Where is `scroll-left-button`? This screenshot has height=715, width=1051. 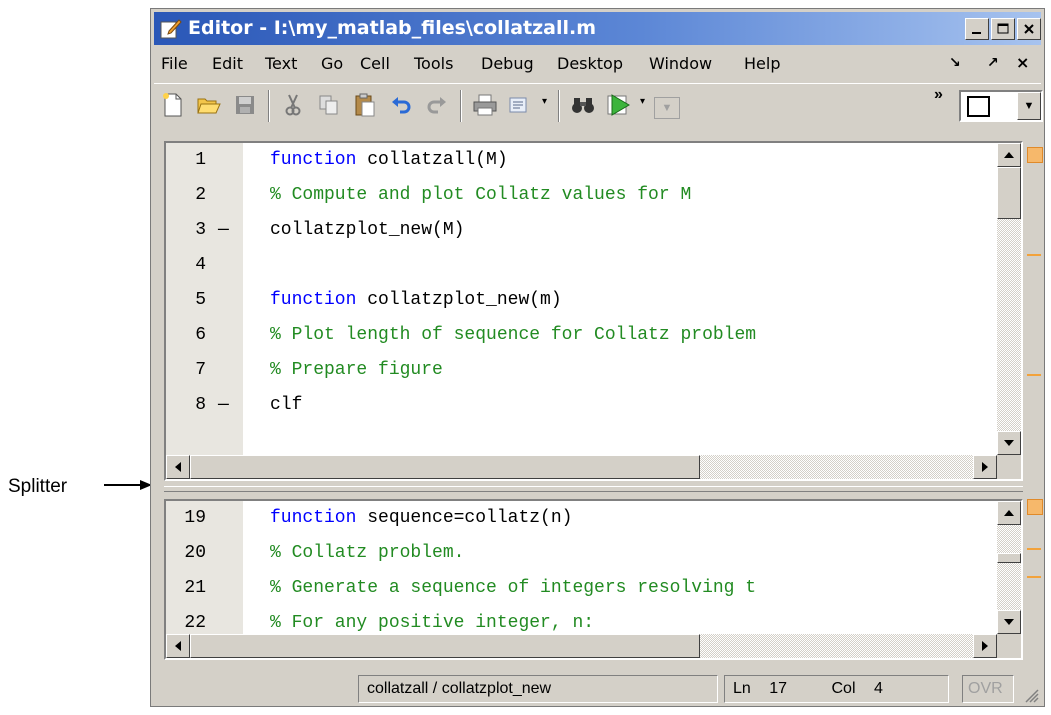 scroll-left-button is located at coordinates (178, 467).